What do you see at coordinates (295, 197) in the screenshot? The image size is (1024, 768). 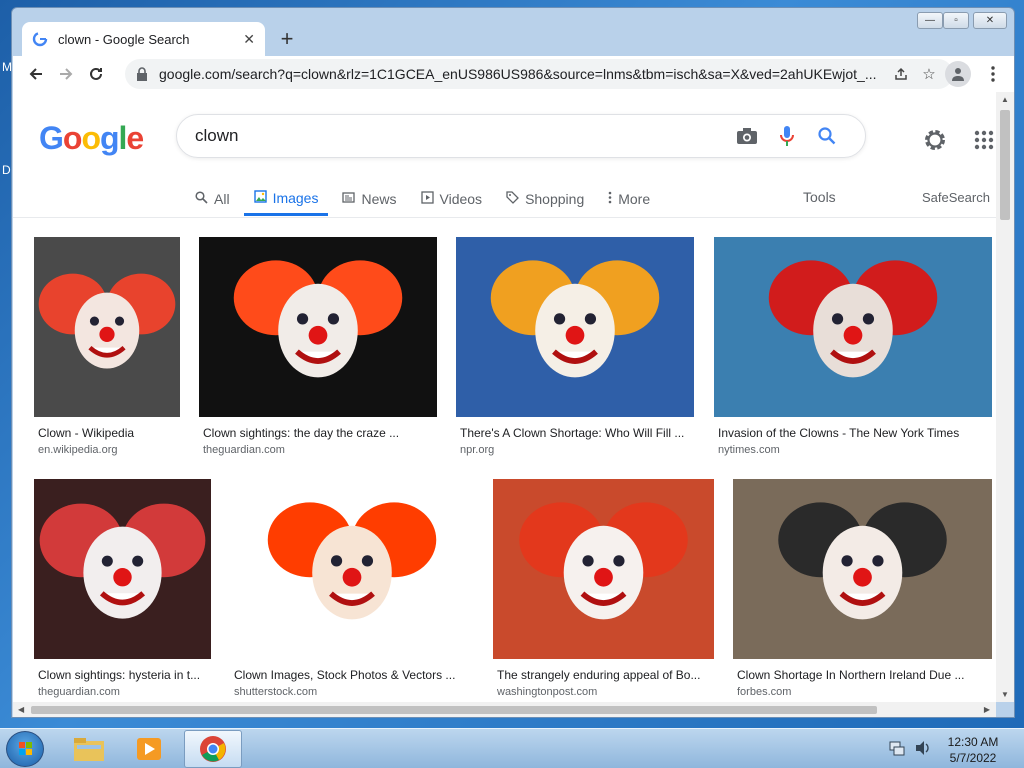 I see `tab-label: Images` at bounding box center [295, 197].